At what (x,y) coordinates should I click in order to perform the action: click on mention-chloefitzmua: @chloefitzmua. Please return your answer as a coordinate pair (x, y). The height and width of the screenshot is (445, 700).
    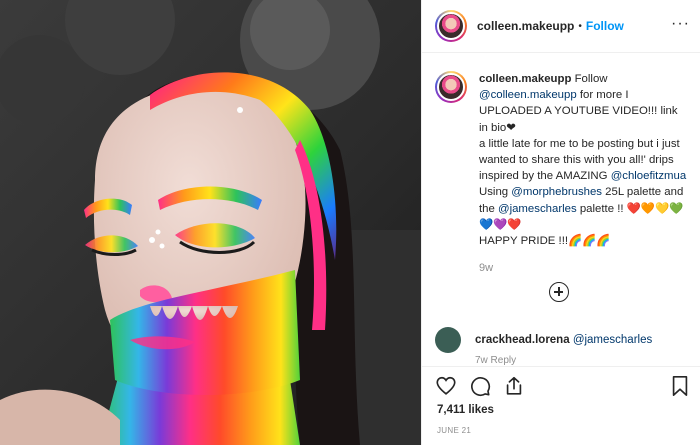
    Looking at the image, I should click on (649, 176).